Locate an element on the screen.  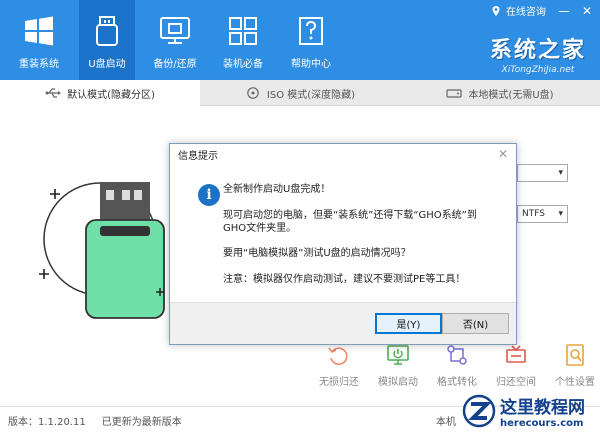
nav-backup-restore: 备份/还原 is located at coordinates (175, 40).